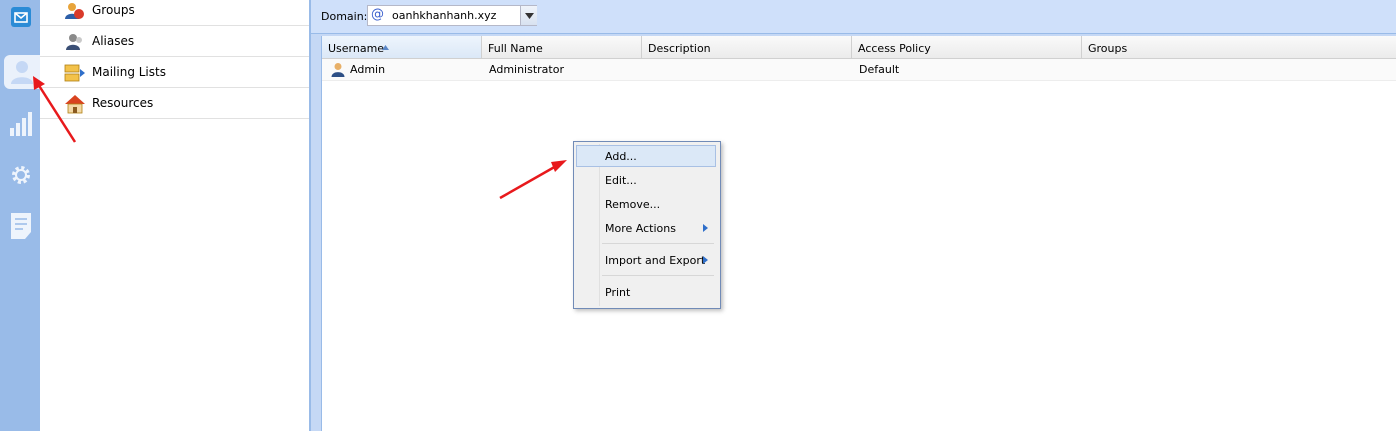 Image resolution: width=1396 pixels, height=431 pixels. What do you see at coordinates (679, 48) in the screenshot?
I see `column-header-label: Description` at bounding box center [679, 48].